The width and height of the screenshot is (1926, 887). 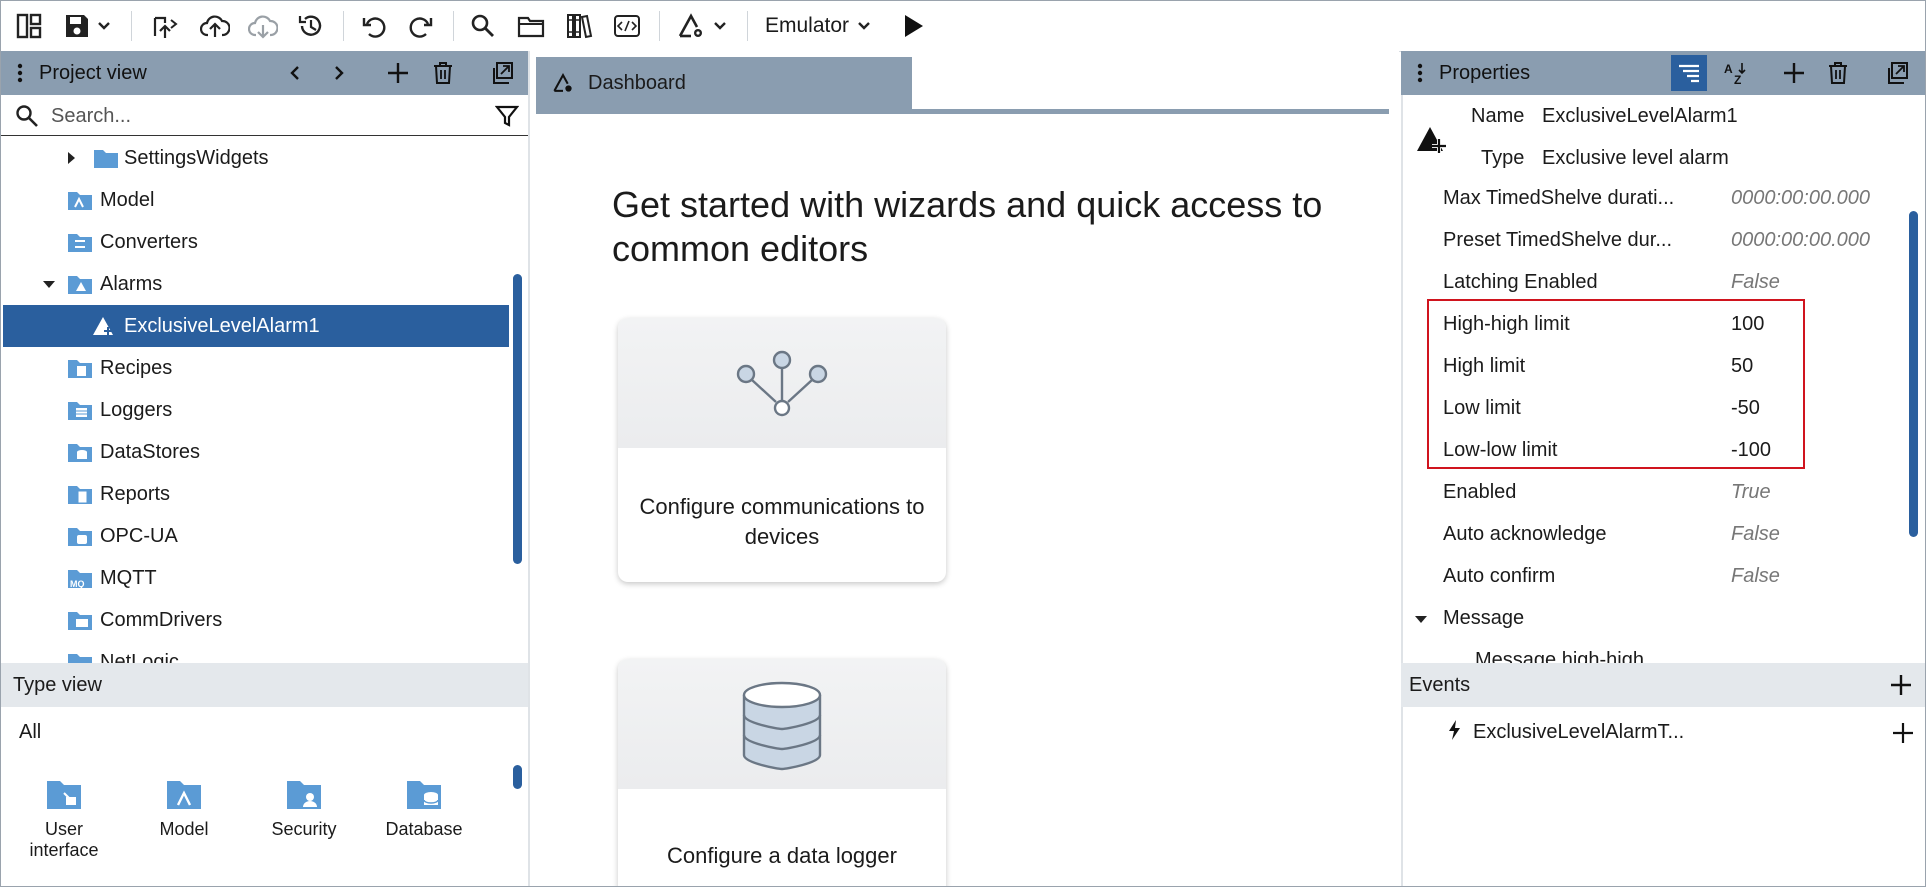 What do you see at coordinates (64, 817) in the screenshot?
I see `type-item-user-interface: User interface` at bounding box center [64, 817].